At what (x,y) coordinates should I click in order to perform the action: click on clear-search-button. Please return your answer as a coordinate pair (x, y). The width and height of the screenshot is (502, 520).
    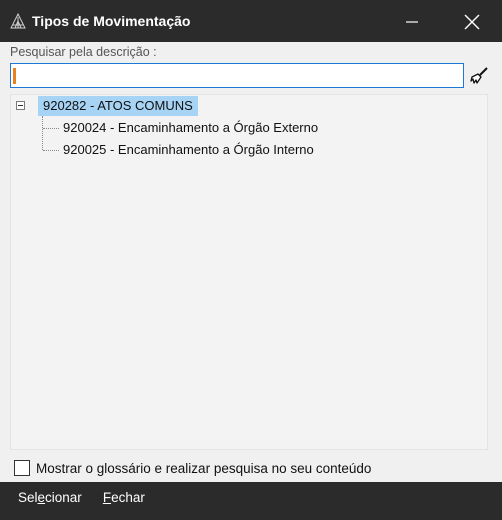
    Looking at the image, I should click on (479, 75).